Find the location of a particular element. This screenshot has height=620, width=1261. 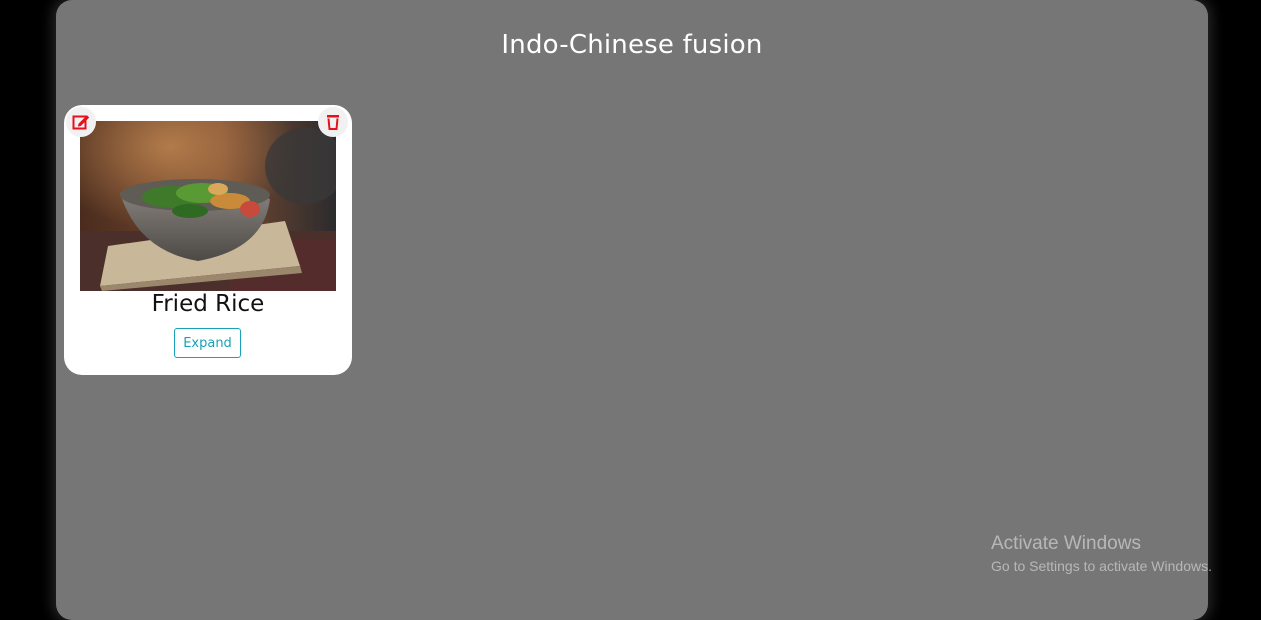

dish-name: Fried Rice is located at coordinates (208, 304).